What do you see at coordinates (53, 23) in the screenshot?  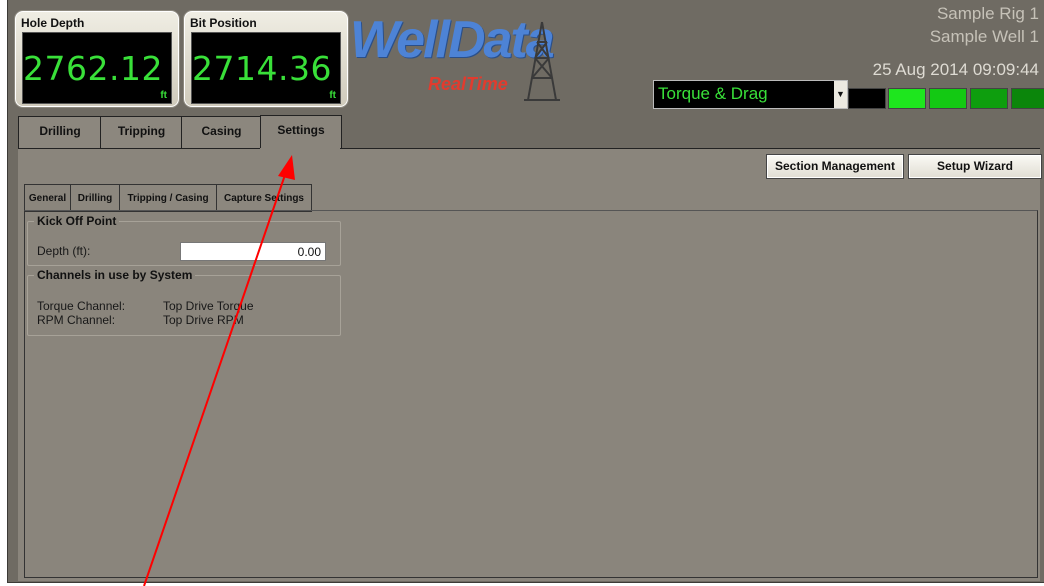 I see `gauge-title: Hole Depth` at bounding box center [53, 23].